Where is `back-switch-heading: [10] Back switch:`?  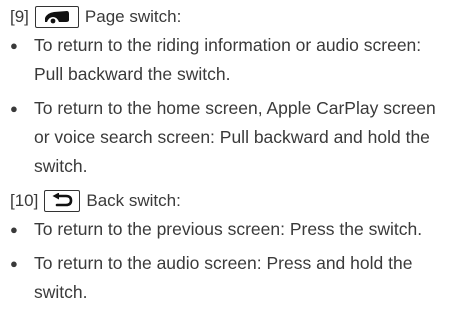
back-switch-heading: [10] Back switch: is located at coordinates (232, 200).